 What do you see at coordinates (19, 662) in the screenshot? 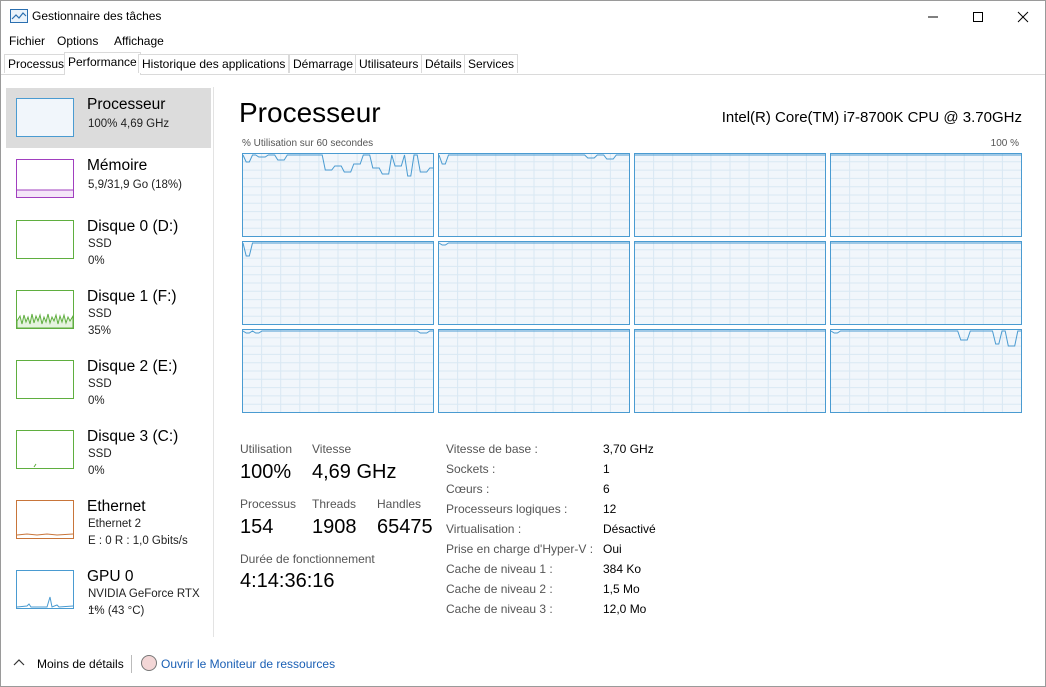
I see `chevron-up-icon` at bounding box center [19, 662].